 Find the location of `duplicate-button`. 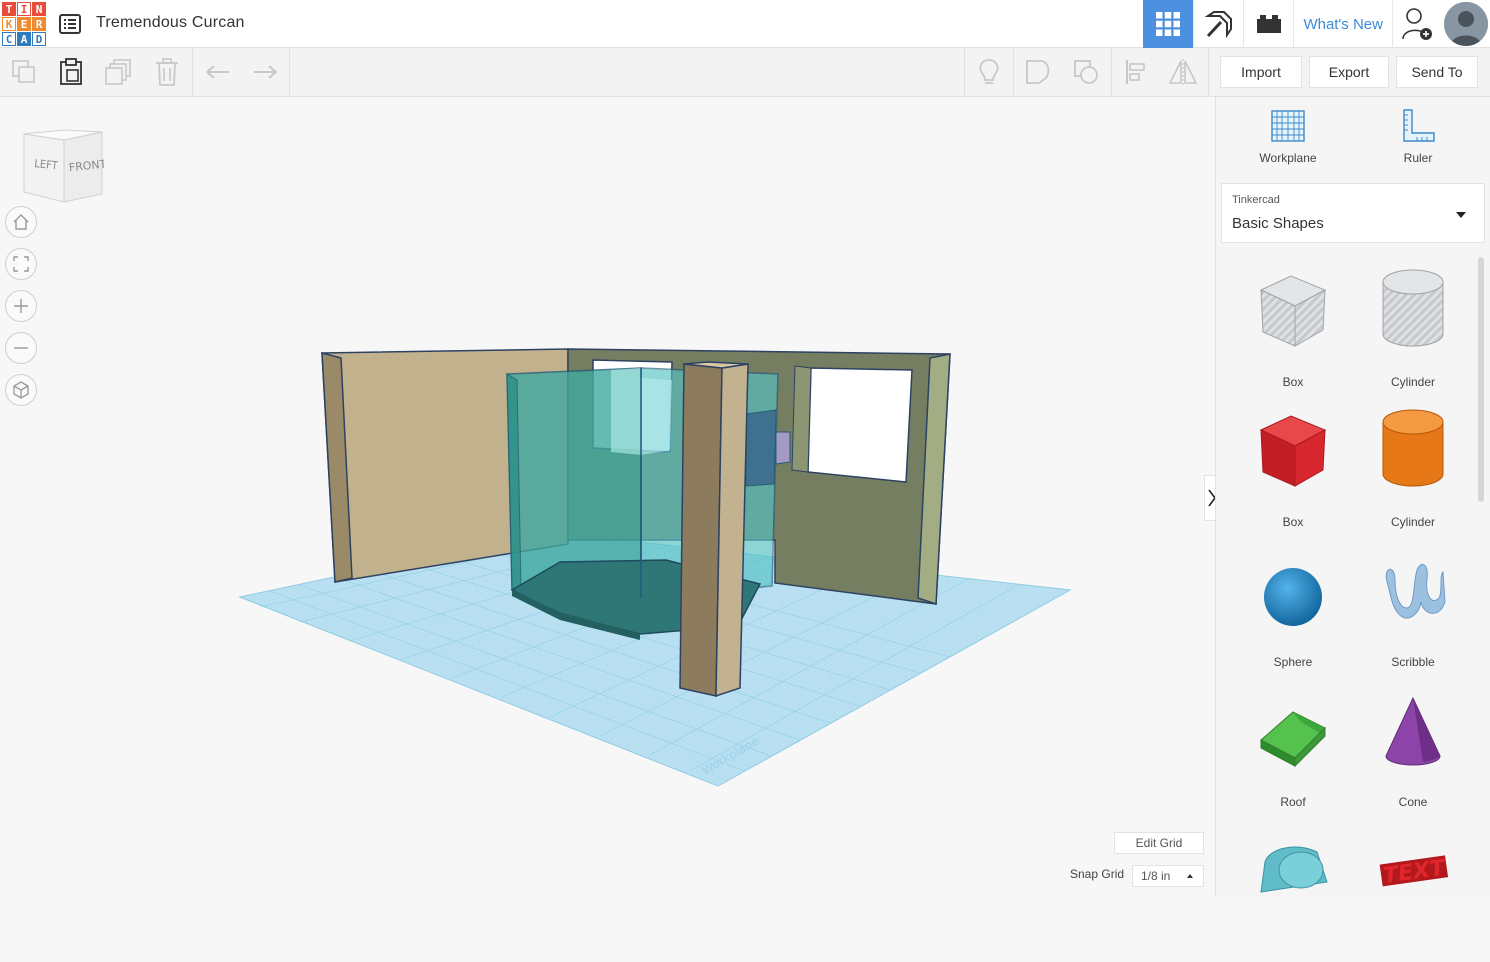

duplicate-button is located at coordinates (119, 72).